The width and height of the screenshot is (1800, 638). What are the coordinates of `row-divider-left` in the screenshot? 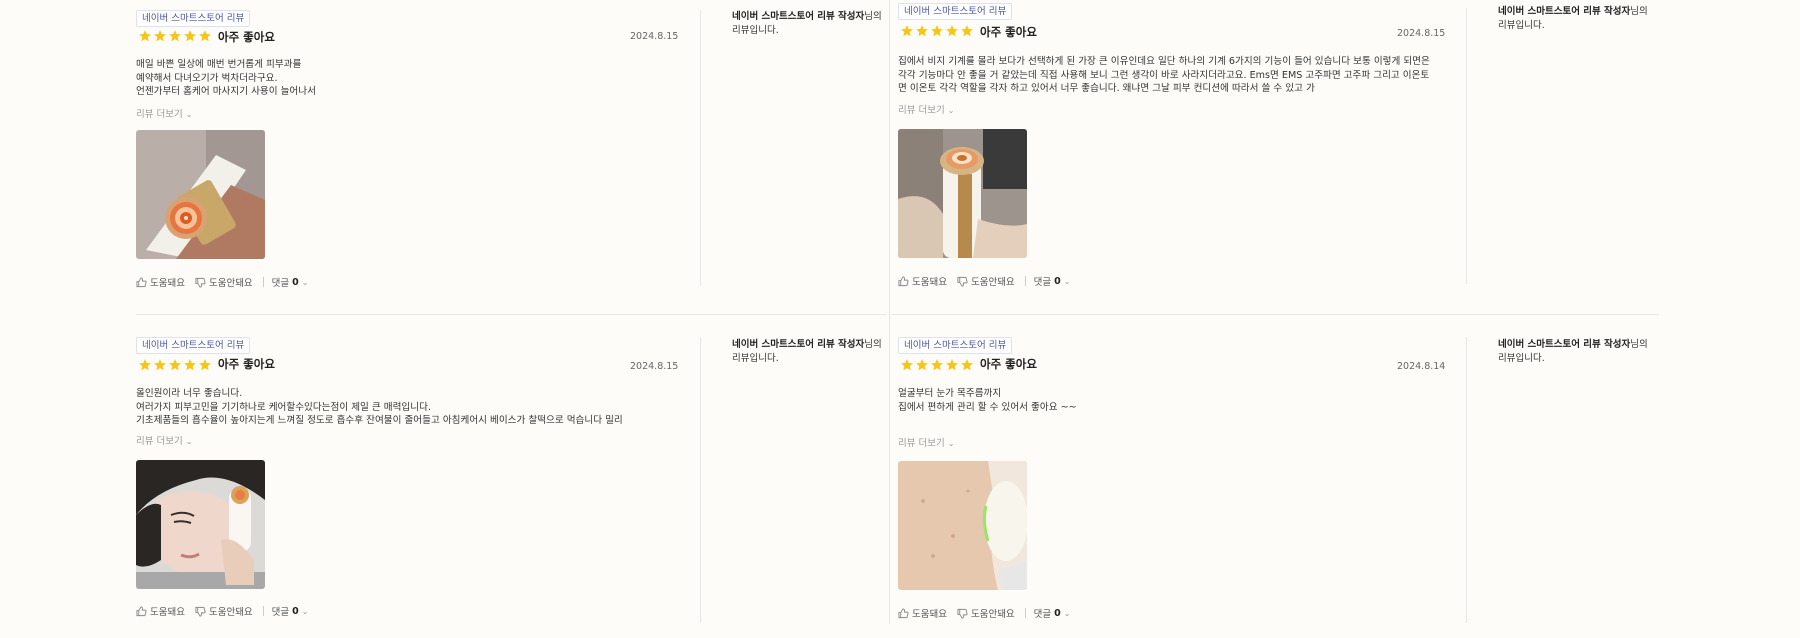 It's located at (511, 314).